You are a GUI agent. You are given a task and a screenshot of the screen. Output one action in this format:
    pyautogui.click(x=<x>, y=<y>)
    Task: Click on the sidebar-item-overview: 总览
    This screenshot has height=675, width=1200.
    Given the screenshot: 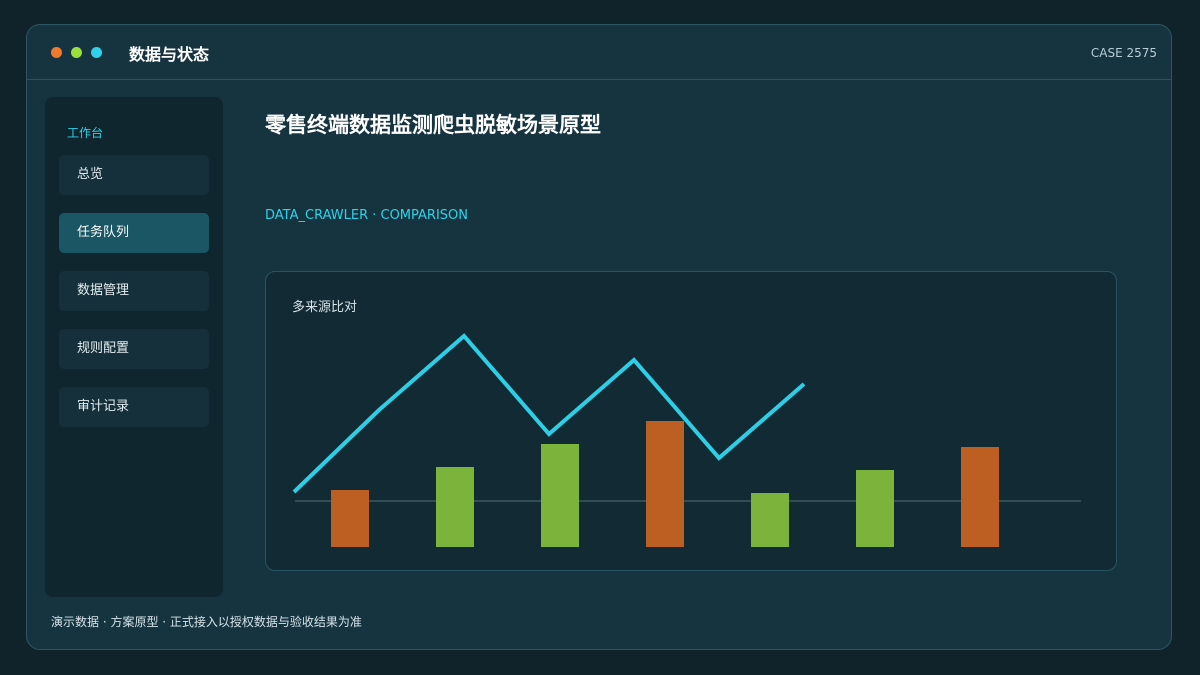 What is the action you would take?
    pyautogui.click(x=134, y=175)
    